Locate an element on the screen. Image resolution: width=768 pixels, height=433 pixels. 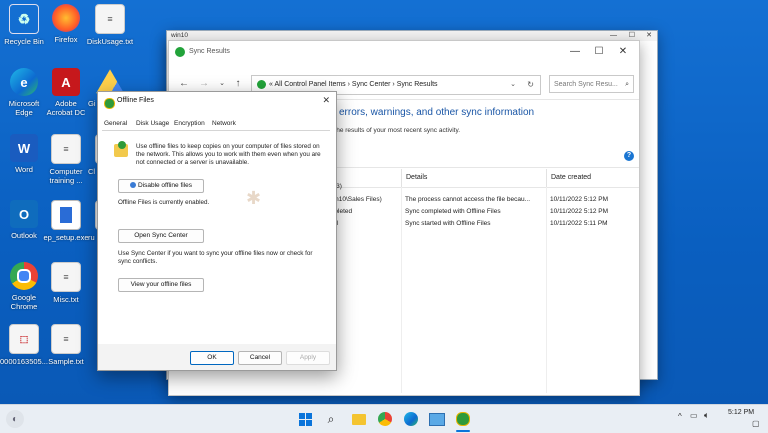
edge-icon is located at coordinates (411, 419).